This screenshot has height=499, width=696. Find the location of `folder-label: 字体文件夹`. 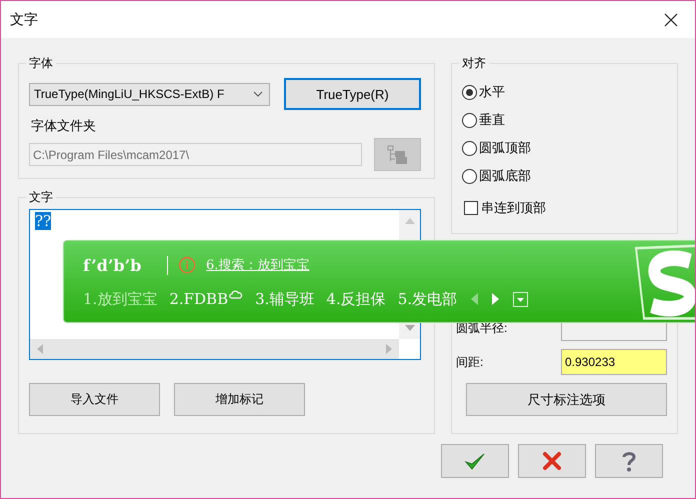

folder-label: 字体文件夹 is located at coordinates (64, 126).